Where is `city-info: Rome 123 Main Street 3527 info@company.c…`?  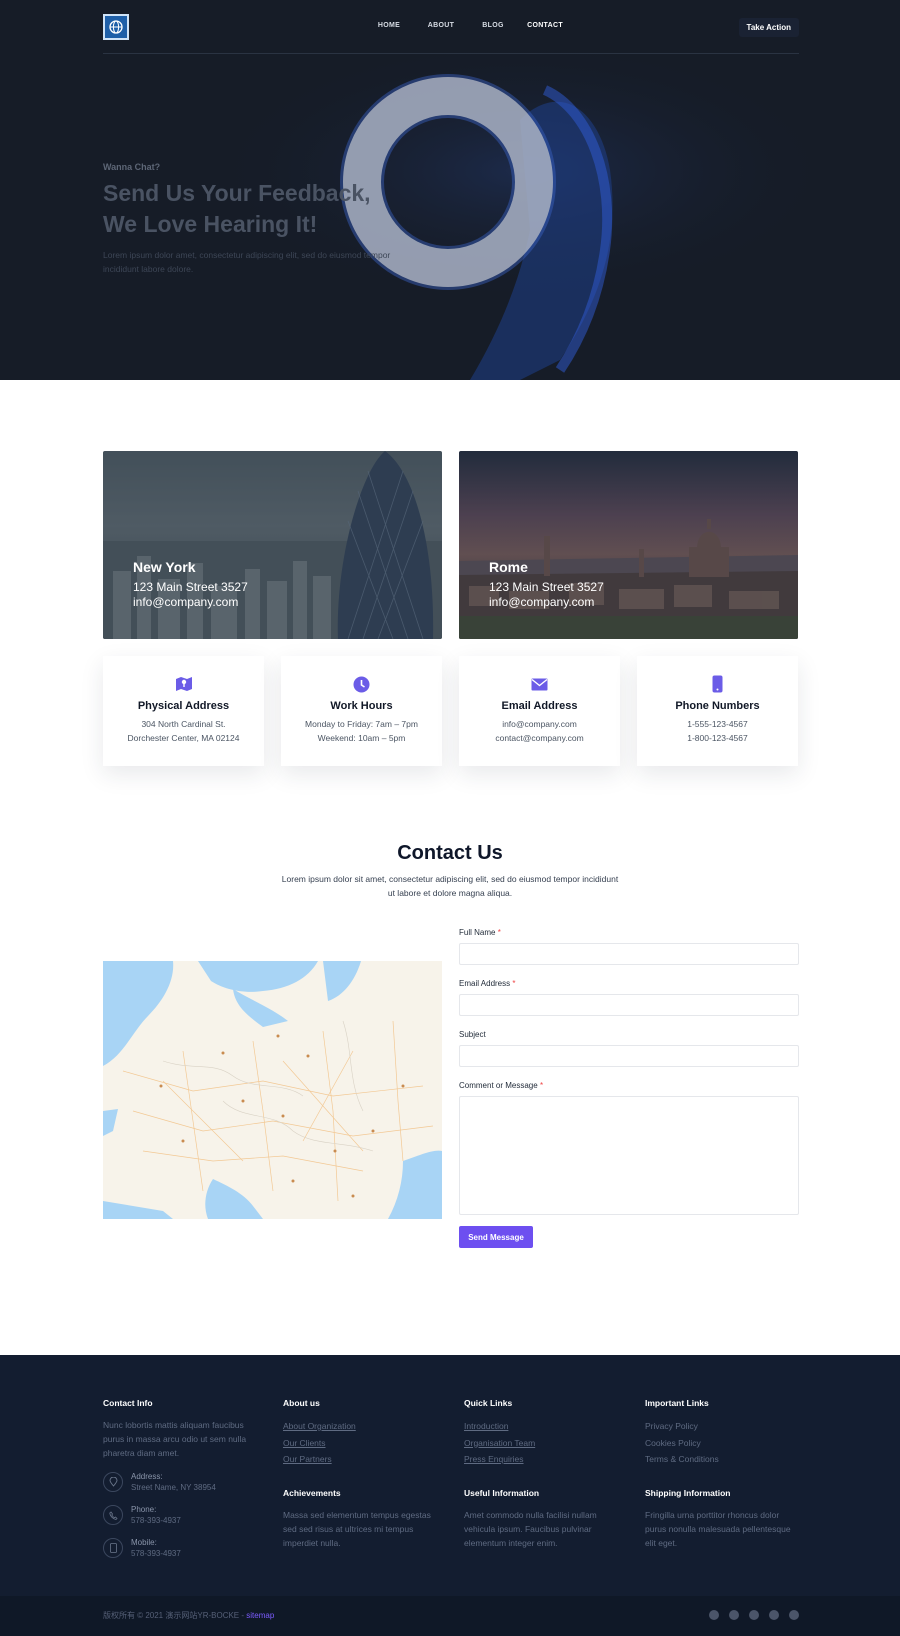
city-info: Rome 123 Main Street 3527 info@company.c… is located at coordinates (546, 584).